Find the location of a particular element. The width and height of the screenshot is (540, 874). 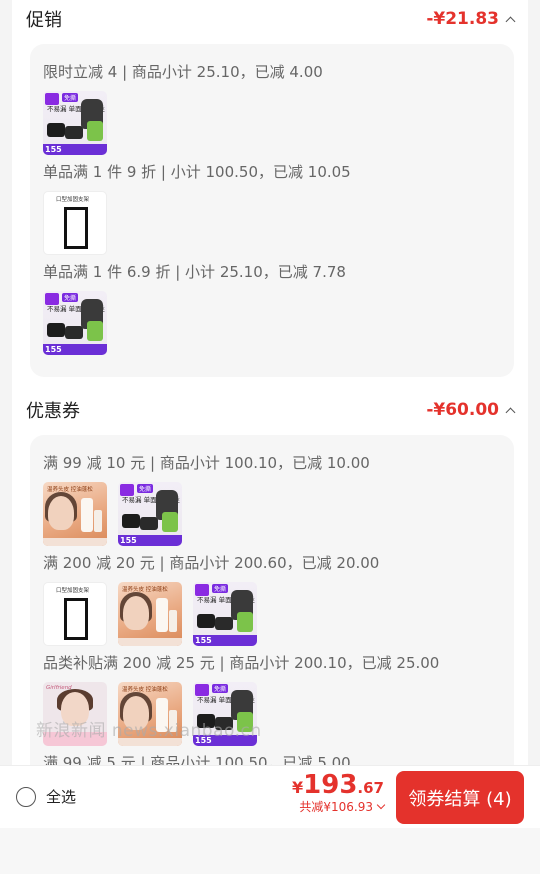

chevron-down-icon is located at coordinates (381, 805).